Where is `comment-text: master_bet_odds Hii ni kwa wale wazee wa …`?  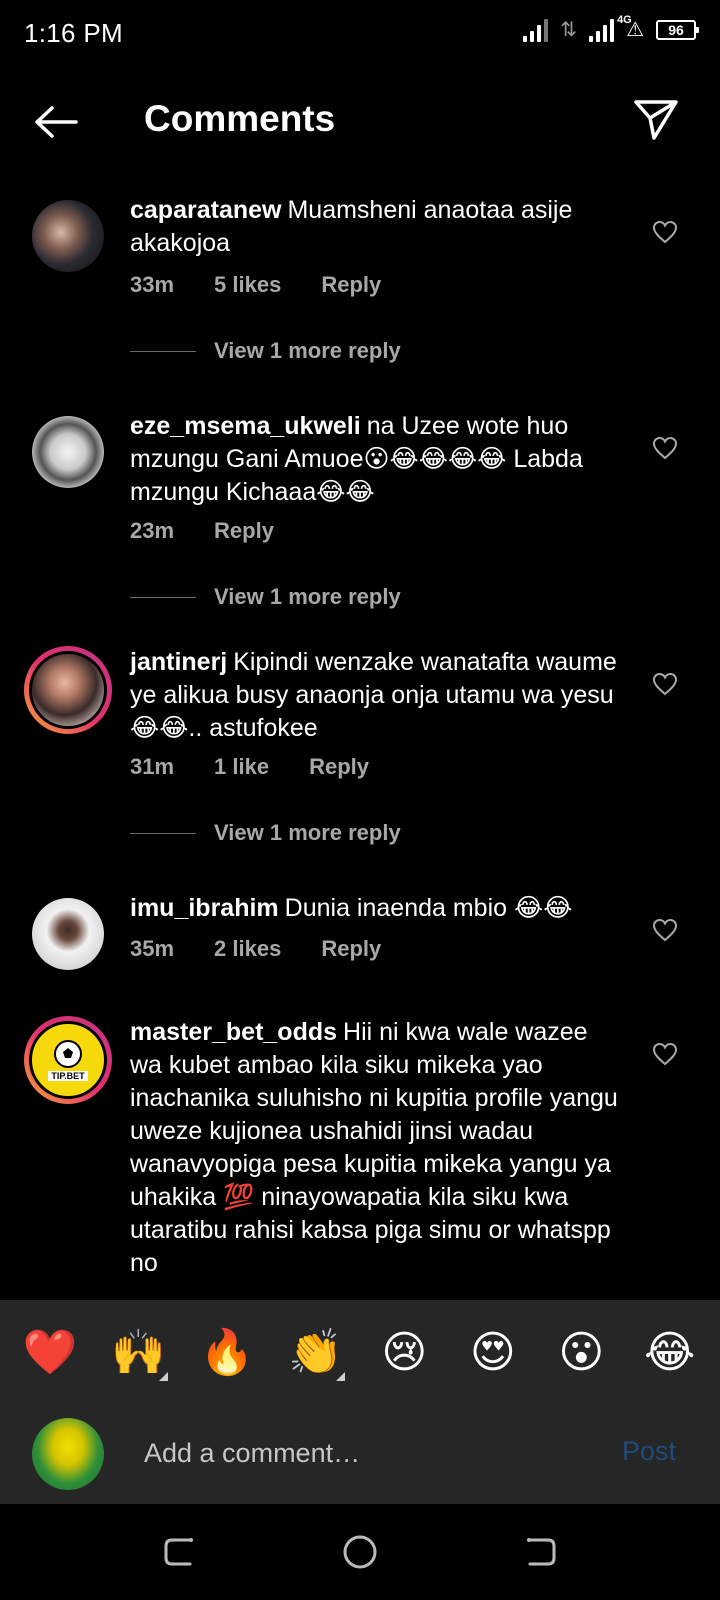 comment-text: master_bet_odds Hii ni kwa wale wazee wa … is located at coordinates (375, 1148).